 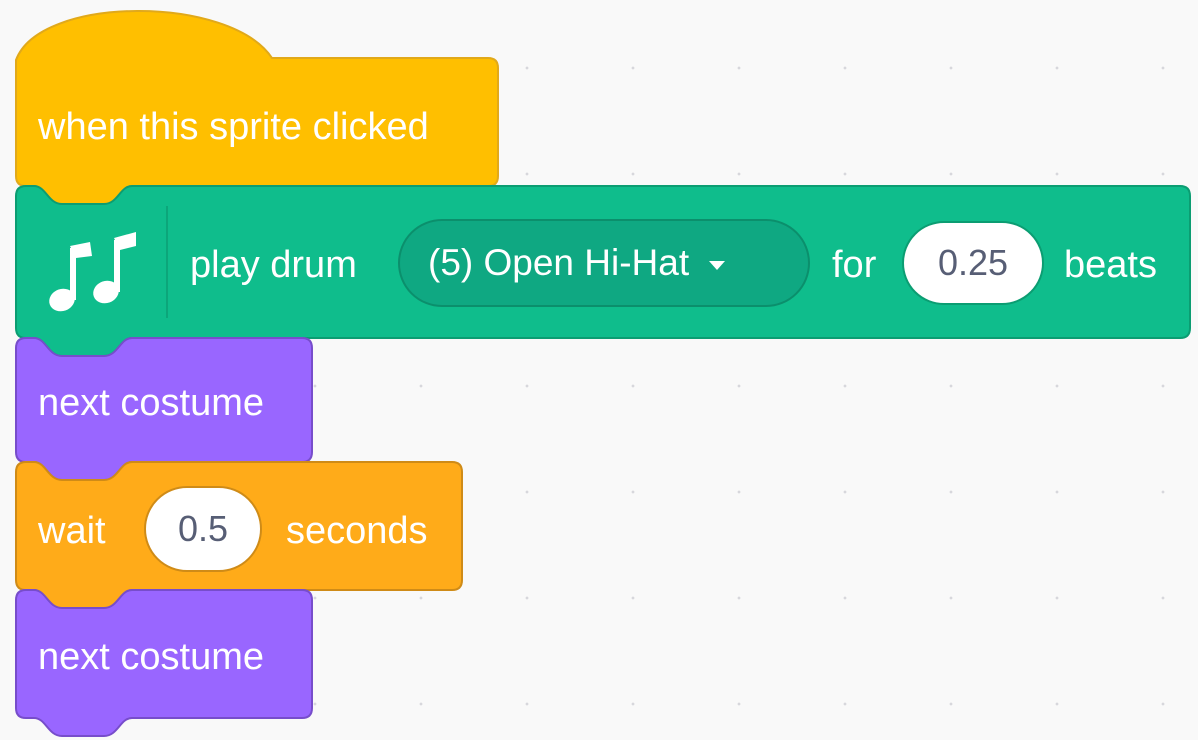 I want to click on next-costume-label-1: next costume, so click(x=151, y=403).